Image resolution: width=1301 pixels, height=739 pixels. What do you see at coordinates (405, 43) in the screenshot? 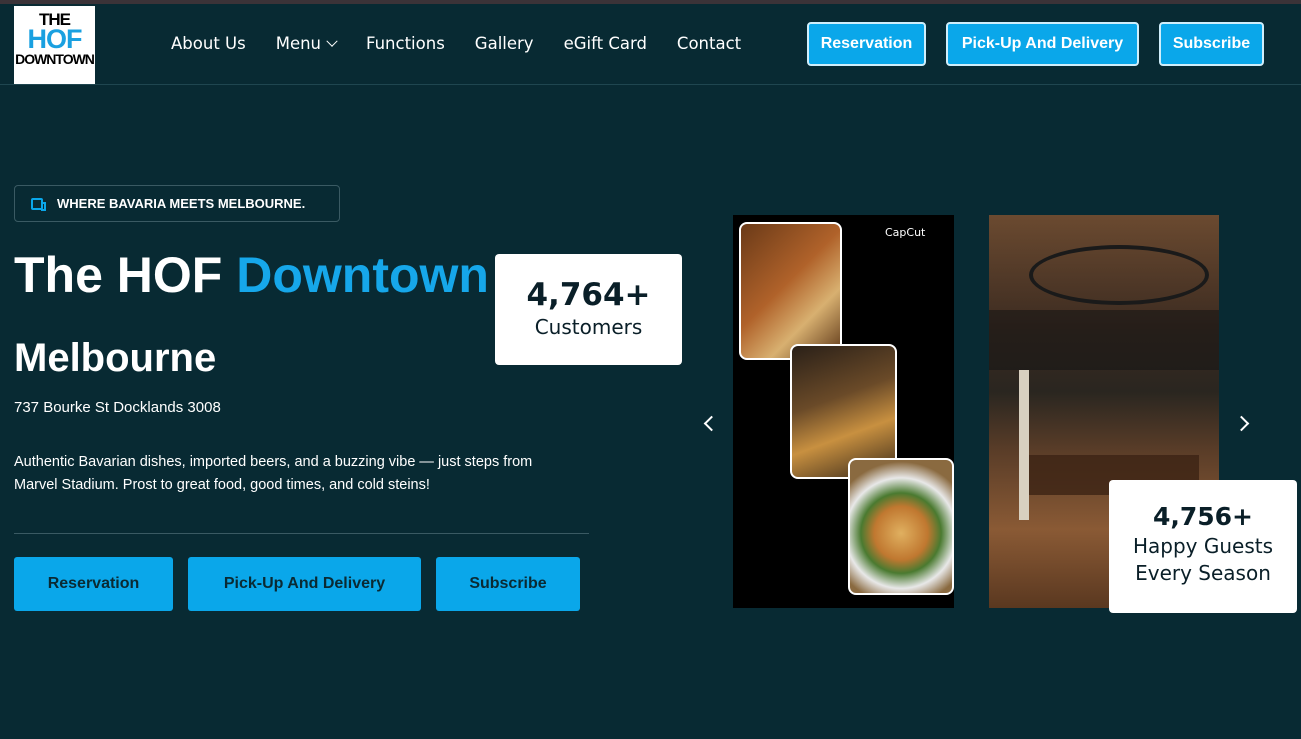
I see `nav-item-functions: Functions` at bounding box center [405, 43].